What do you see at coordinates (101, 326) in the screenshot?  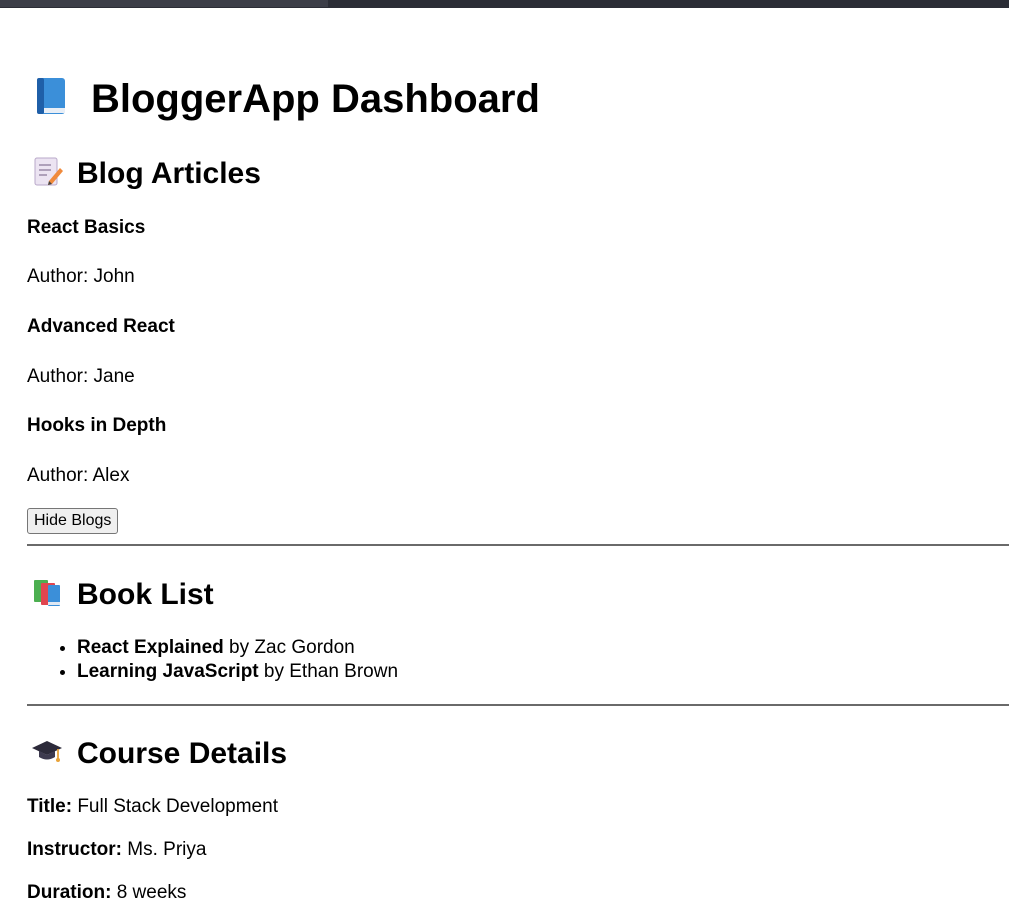 I see `blog-article-title: Advanced React` at bounding box center [101, 326].